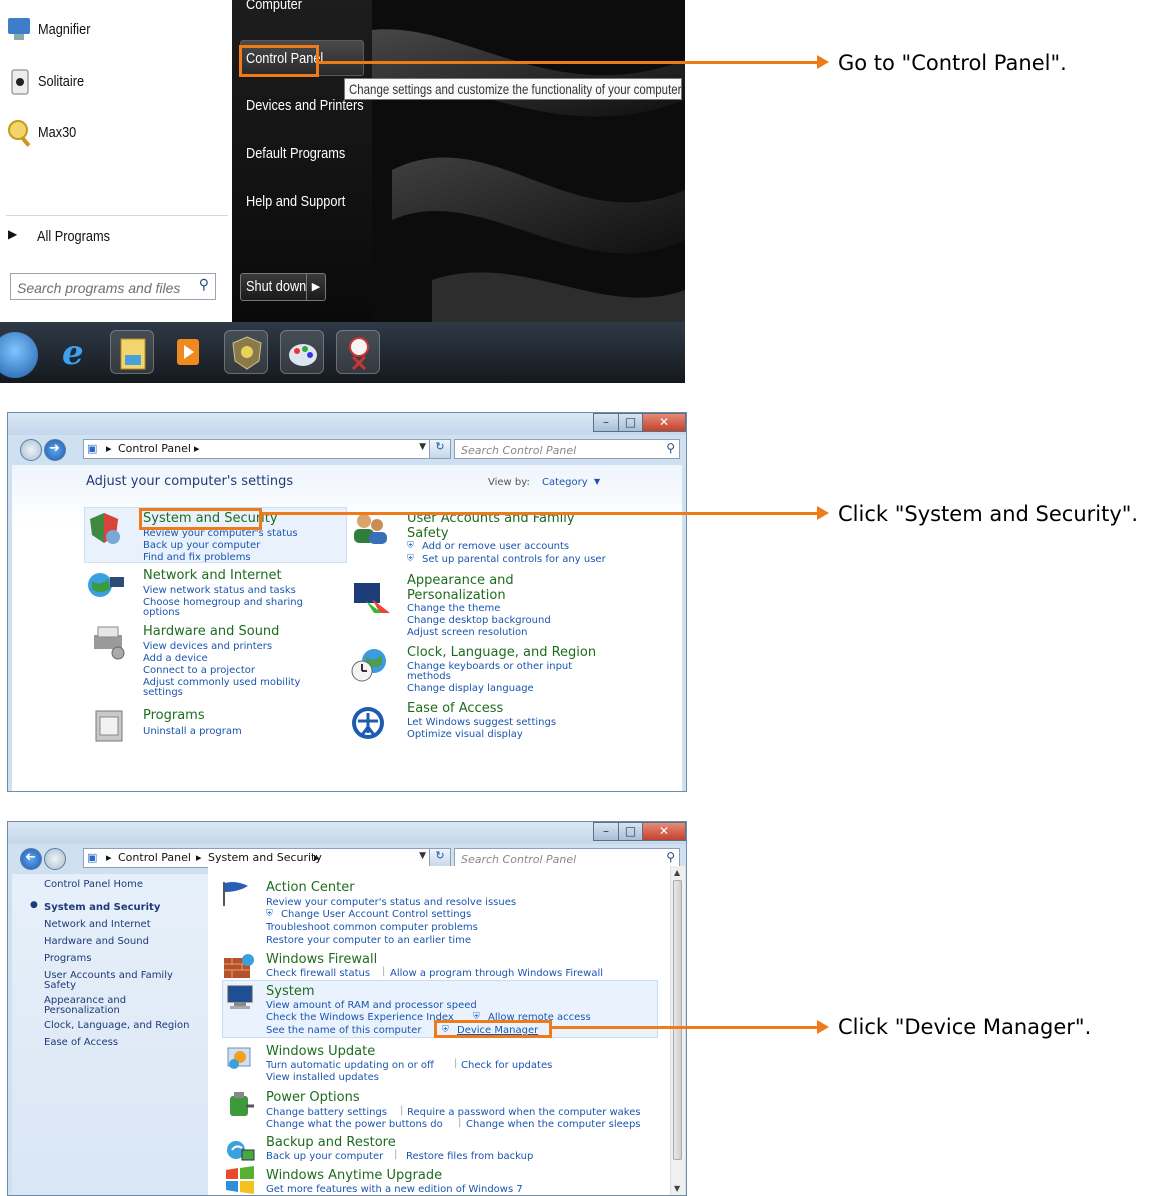 The width and height of the screenshot is (1174, 1196). Describe the element at coordinates (82, 1010) in the screenshot. I see `sidebar-item-appearance-cont: Personalization` at that location.